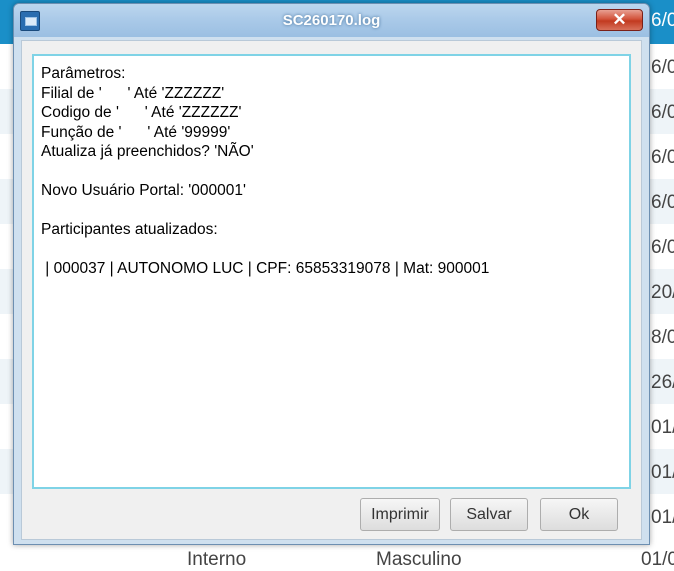  What do you see at coordinates (400, 514) in the screenshot?
I see `print-button: Imprimir` at bounding box center [400, 514].